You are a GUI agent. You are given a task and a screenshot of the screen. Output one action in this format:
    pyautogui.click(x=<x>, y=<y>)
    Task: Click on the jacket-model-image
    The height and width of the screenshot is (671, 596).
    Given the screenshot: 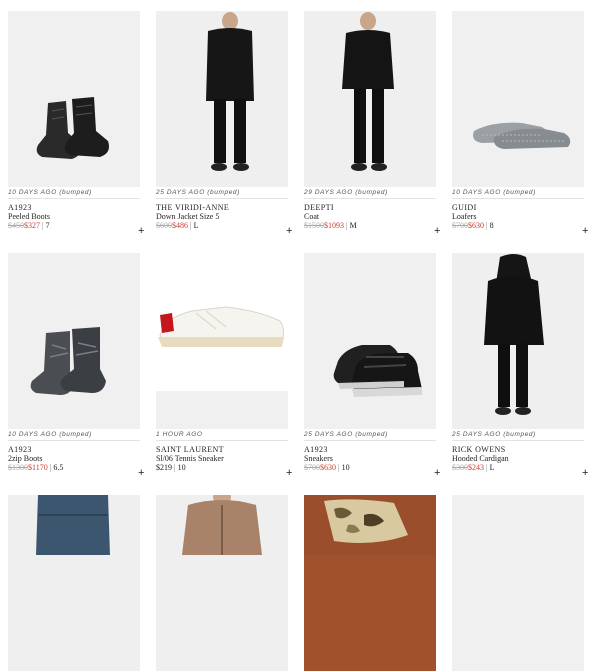 What is the action you would take?
    pyautogui.click(x=222, y=99)
    